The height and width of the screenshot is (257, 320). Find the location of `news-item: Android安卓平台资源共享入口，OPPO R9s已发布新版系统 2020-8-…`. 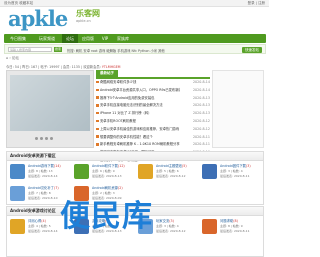

news-item: Android安卓平台资源共享入口，OPPO R9s已发布新版系统 2020-8-… is located at coordinates (153, 91).